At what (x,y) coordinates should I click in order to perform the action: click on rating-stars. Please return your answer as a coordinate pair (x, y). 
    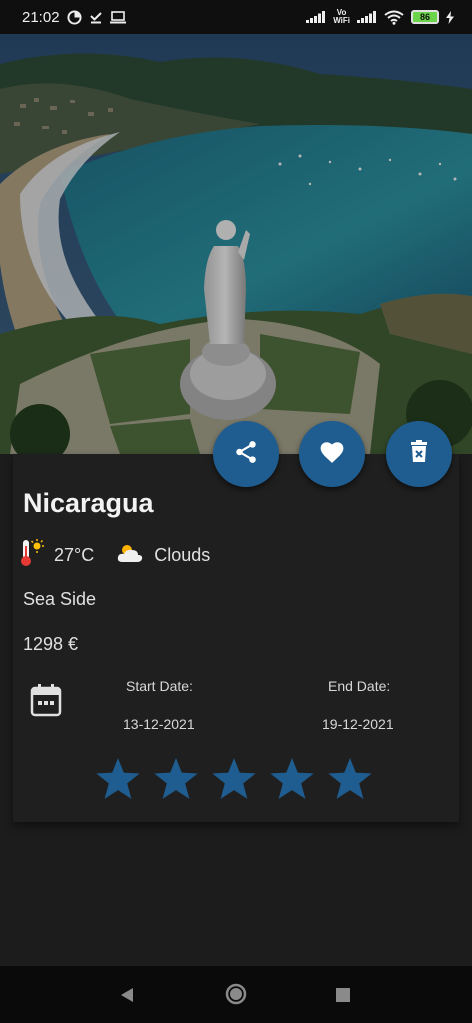
    Looking at the image, I should click on (234, 781).